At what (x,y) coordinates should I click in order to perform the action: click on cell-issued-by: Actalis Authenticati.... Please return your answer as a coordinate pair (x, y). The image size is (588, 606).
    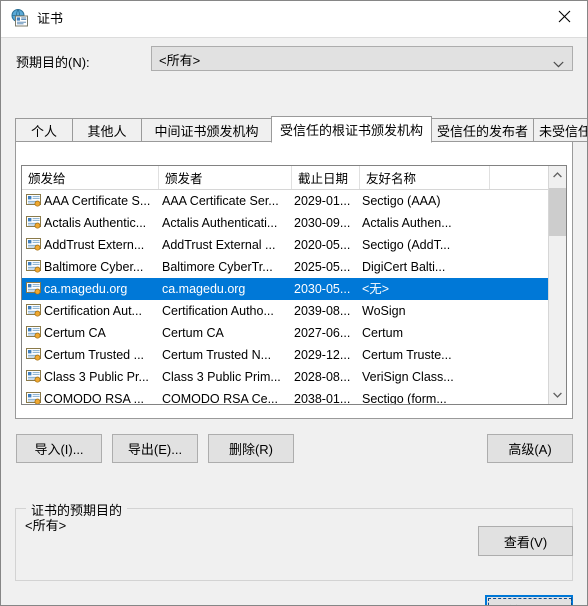
    Looking at the image, I should click on (220, 223).